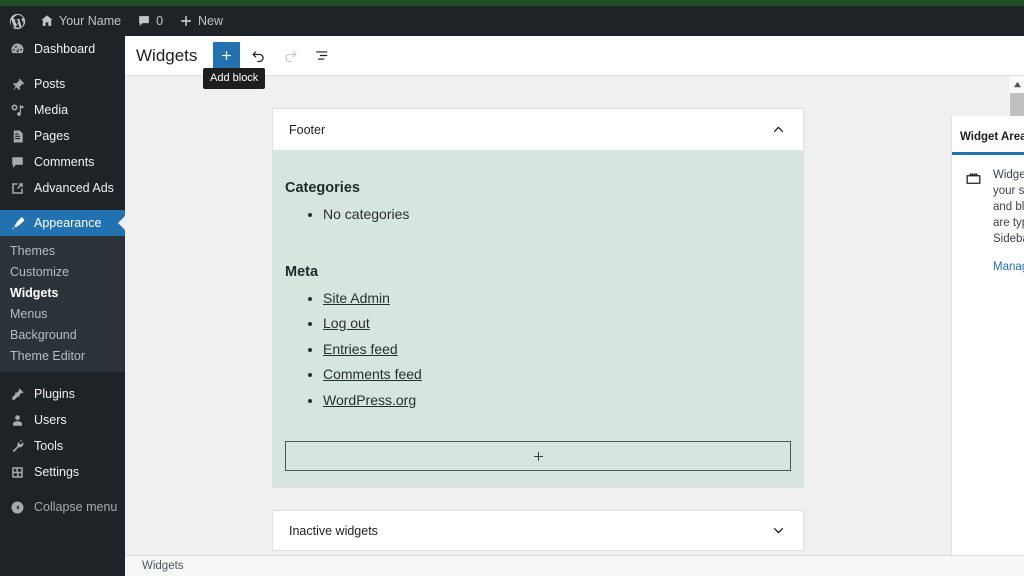 Image resolution: width=1024 pixels, height=576 pixels. I want to click on site-name-label: Your Name, so click(90, 21).